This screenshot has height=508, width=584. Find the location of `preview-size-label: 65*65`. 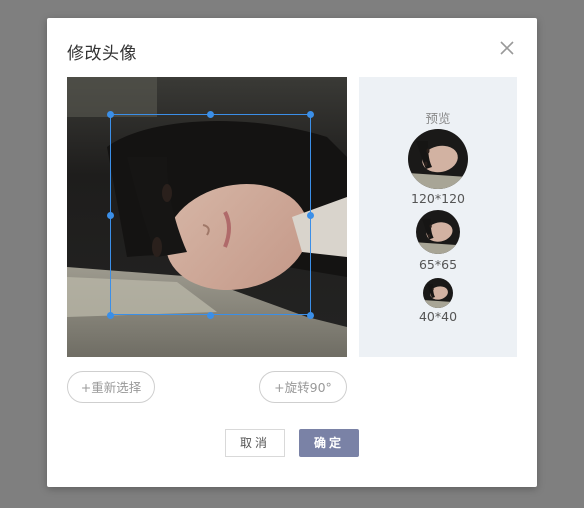

preview-size-label: 65*65 is located at coordinates (438, 264).